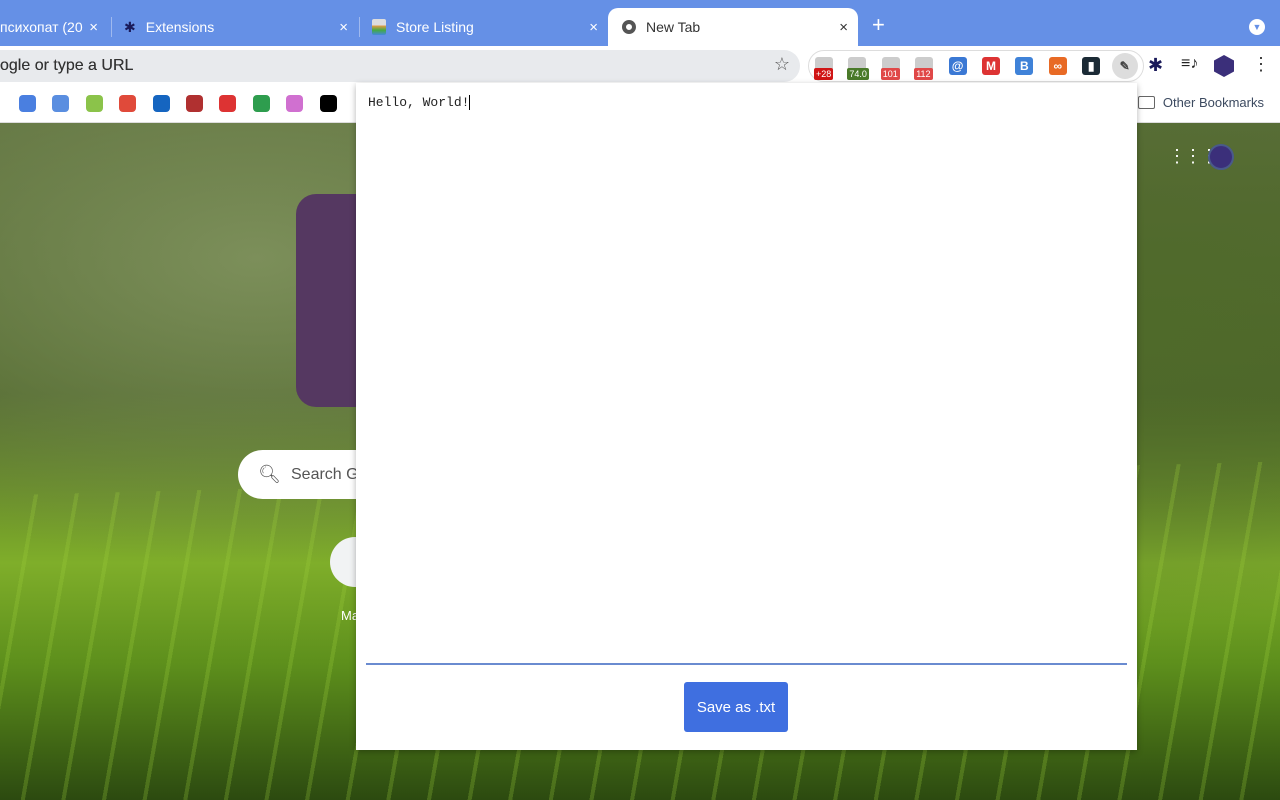  I want to click on other-bookmarks: Other Bookmarks, so click(1200, 102).